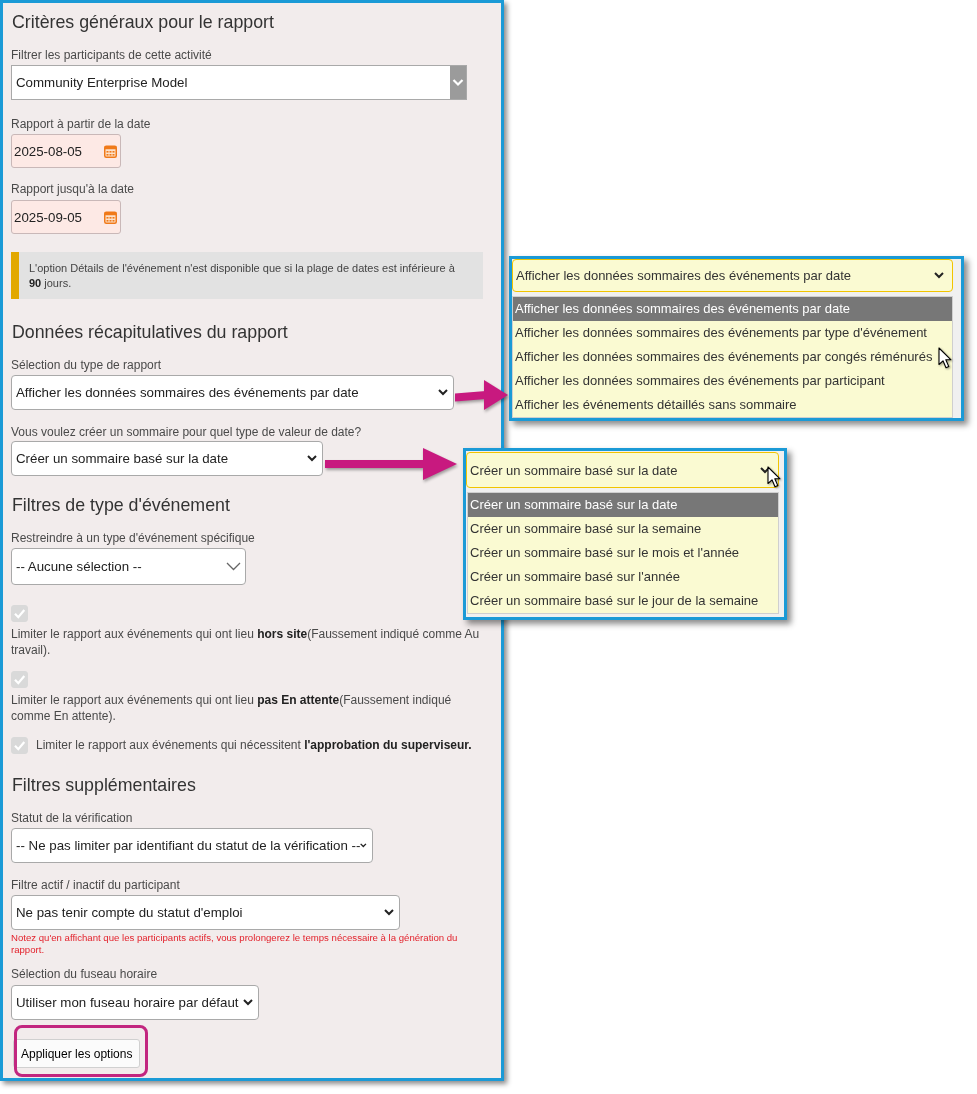 The height and width of the screenshot is (1094, 977). I want to click on dropdown-option: Afficher les événements détaillés sans sommaire, so click(732, 405).